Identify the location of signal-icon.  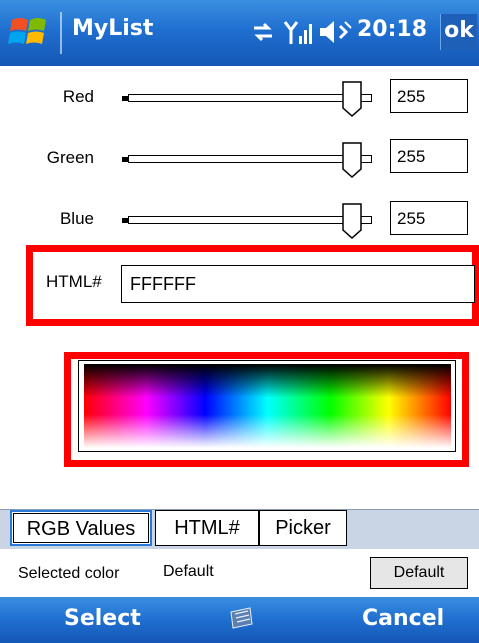
(298, 32).